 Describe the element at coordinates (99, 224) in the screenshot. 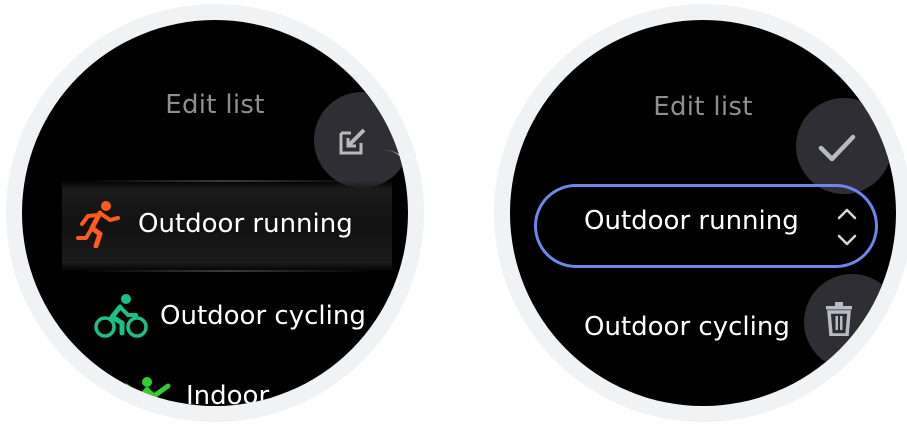

I see `running-icon` at that location.